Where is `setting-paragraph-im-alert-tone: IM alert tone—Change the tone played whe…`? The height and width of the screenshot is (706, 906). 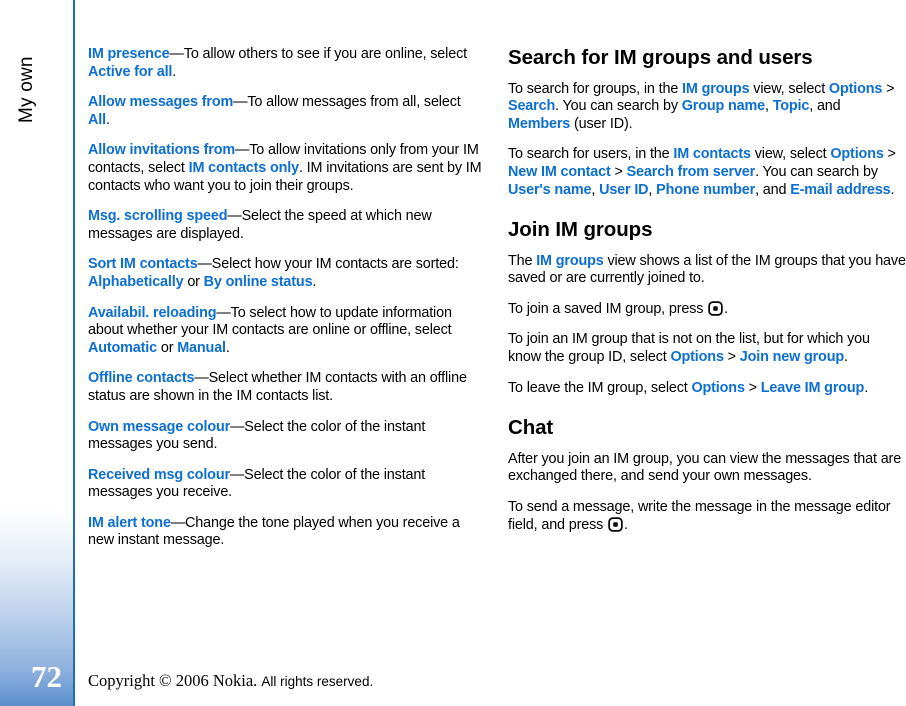 setting-paragraph-im-alert-tone: IM alert tone—Change the tone played whe… is located at coordinates (287, 532).